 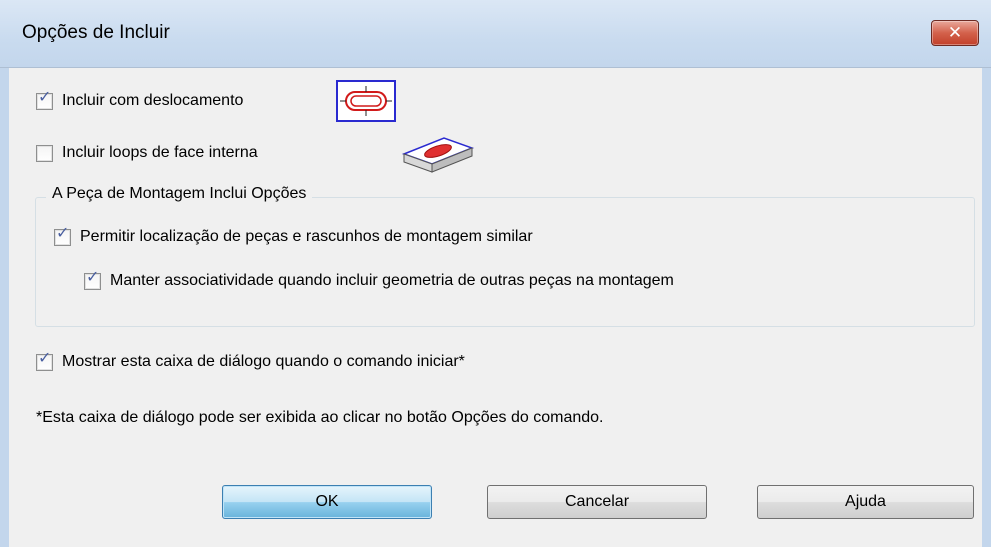 I want to click on close-button: ✕, so click(x=955, y=33).